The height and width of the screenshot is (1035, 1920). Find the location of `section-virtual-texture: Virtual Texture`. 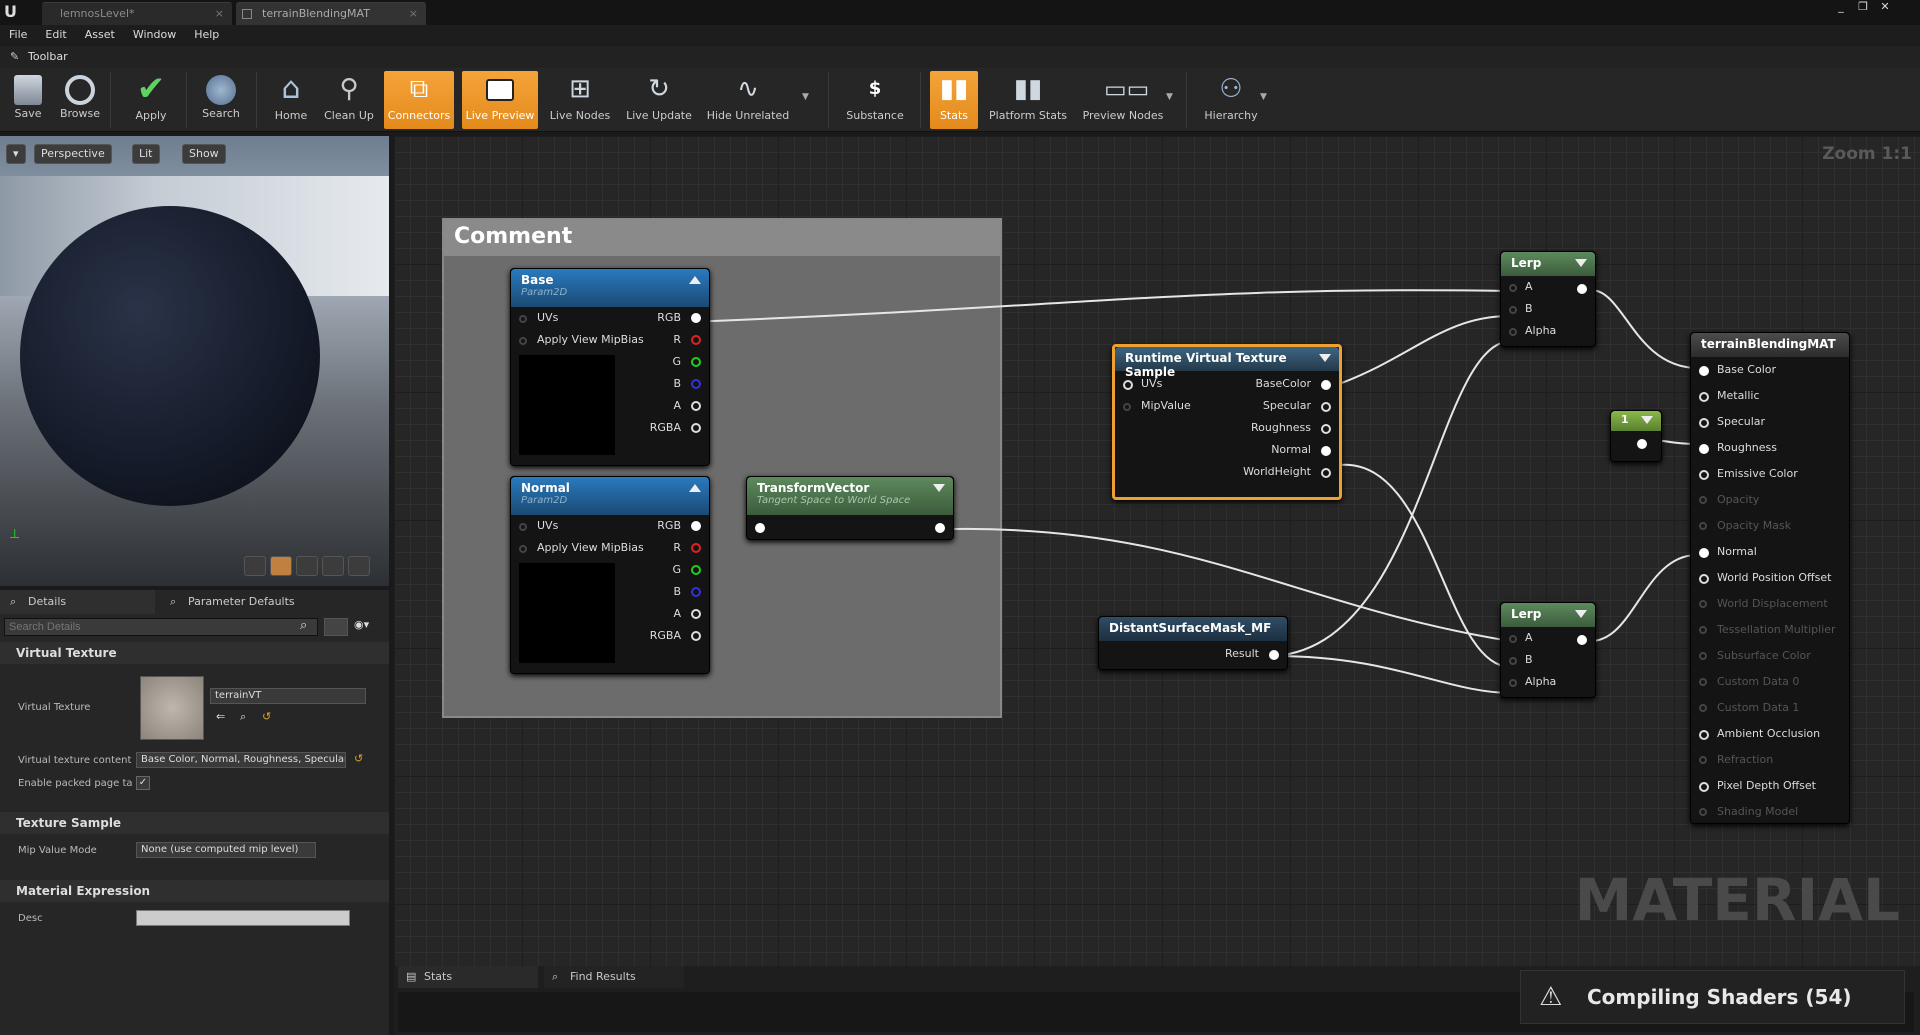

section-virtual-texture: Virtual Texture is located at coordinates (194, 653).